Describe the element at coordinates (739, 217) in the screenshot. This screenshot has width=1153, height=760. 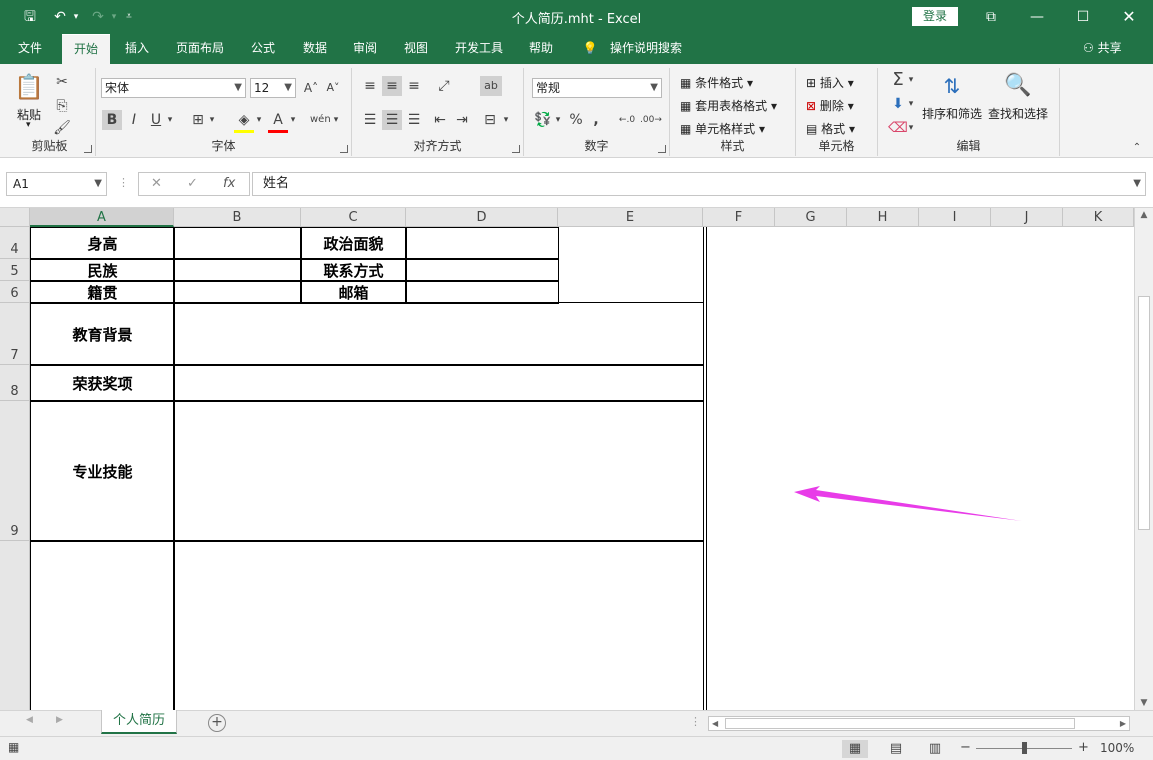
I see `column-header-f: F` at that location.